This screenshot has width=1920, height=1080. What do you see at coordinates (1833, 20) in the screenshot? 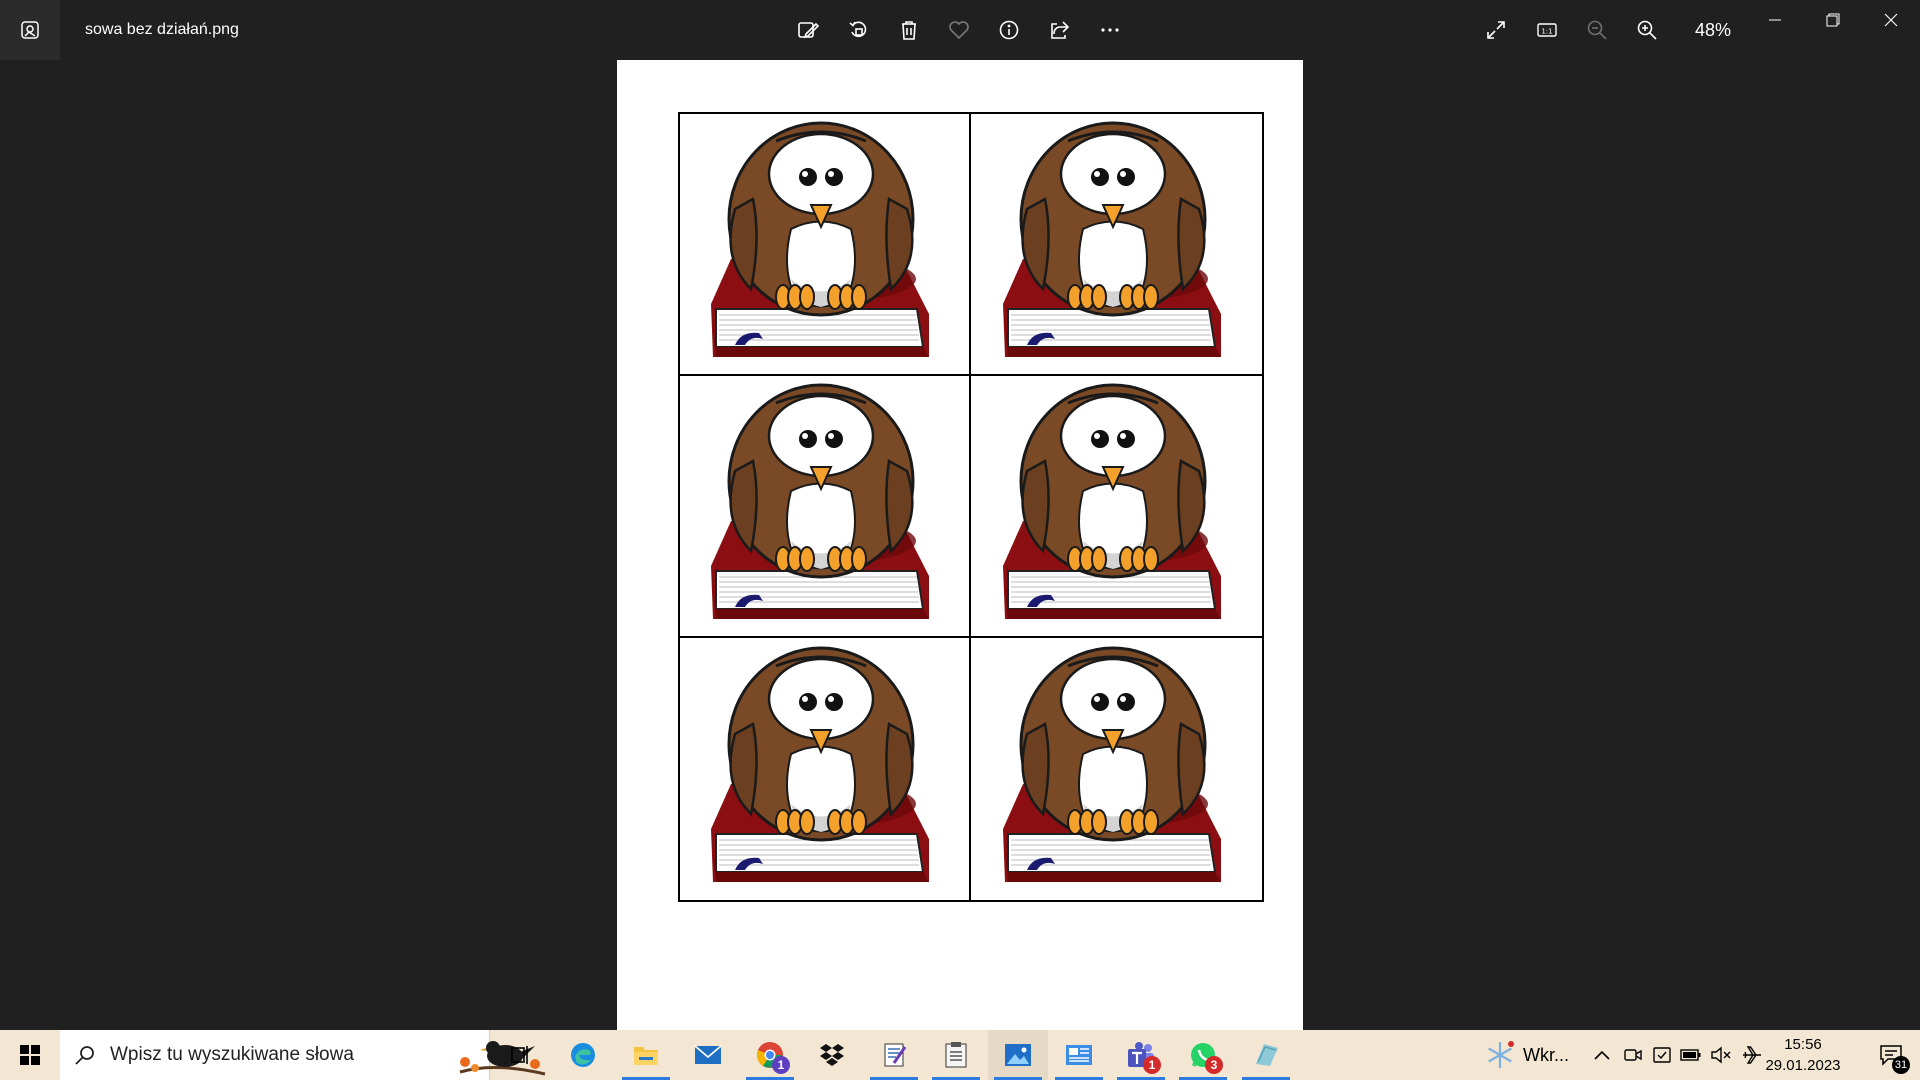
I see `restore-button` at bounding box center [1833, 20].